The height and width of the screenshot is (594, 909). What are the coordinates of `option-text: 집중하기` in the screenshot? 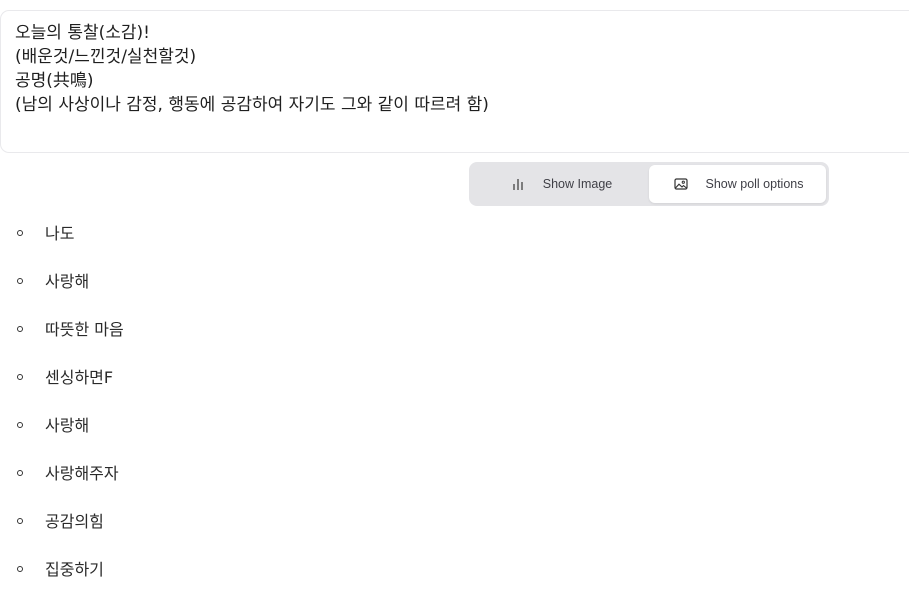 It's located at (74, 569).